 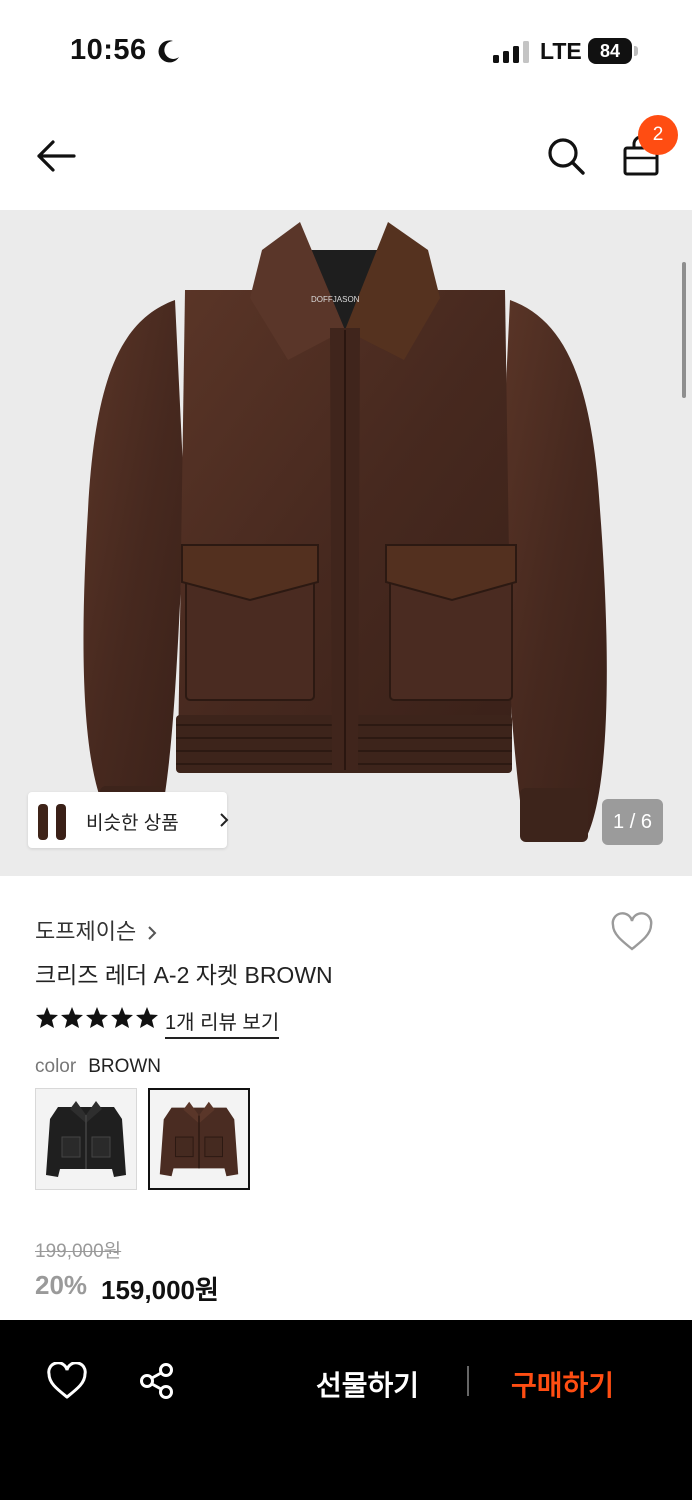 What do you see at coordinates (78, 1251) in the screenshot?
I see `original-price: 199,000원` at bounding box center [78, 1251].